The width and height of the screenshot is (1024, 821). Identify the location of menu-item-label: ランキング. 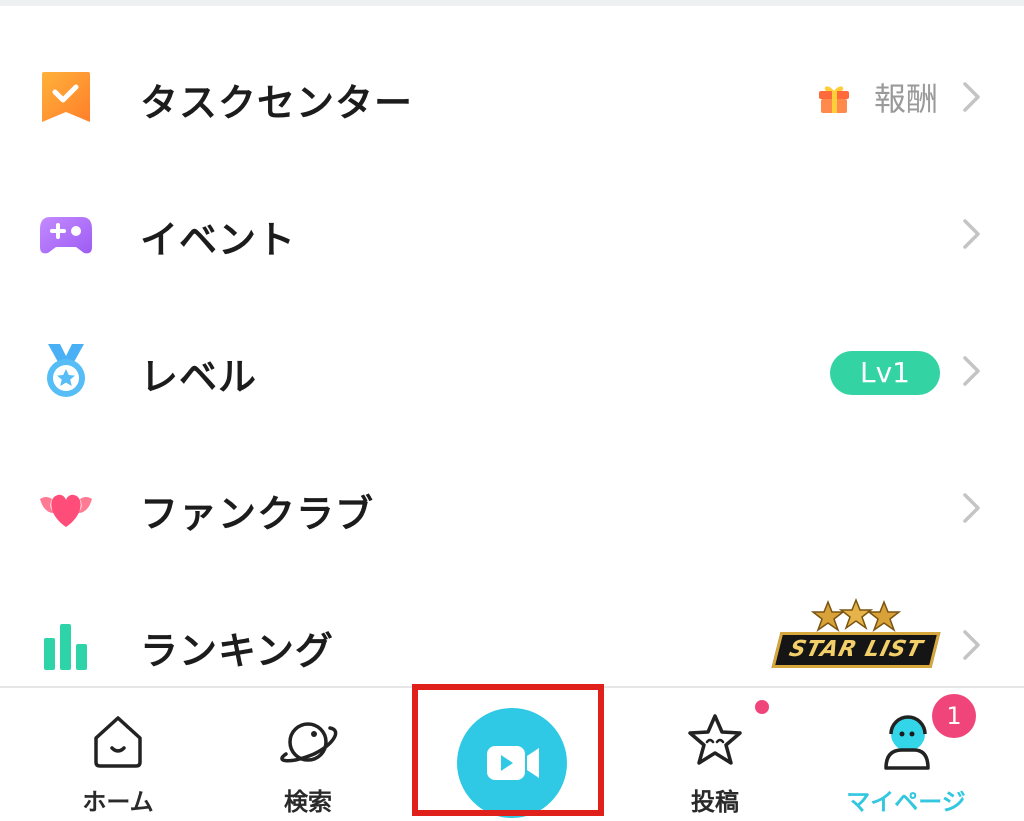
(237, 651).